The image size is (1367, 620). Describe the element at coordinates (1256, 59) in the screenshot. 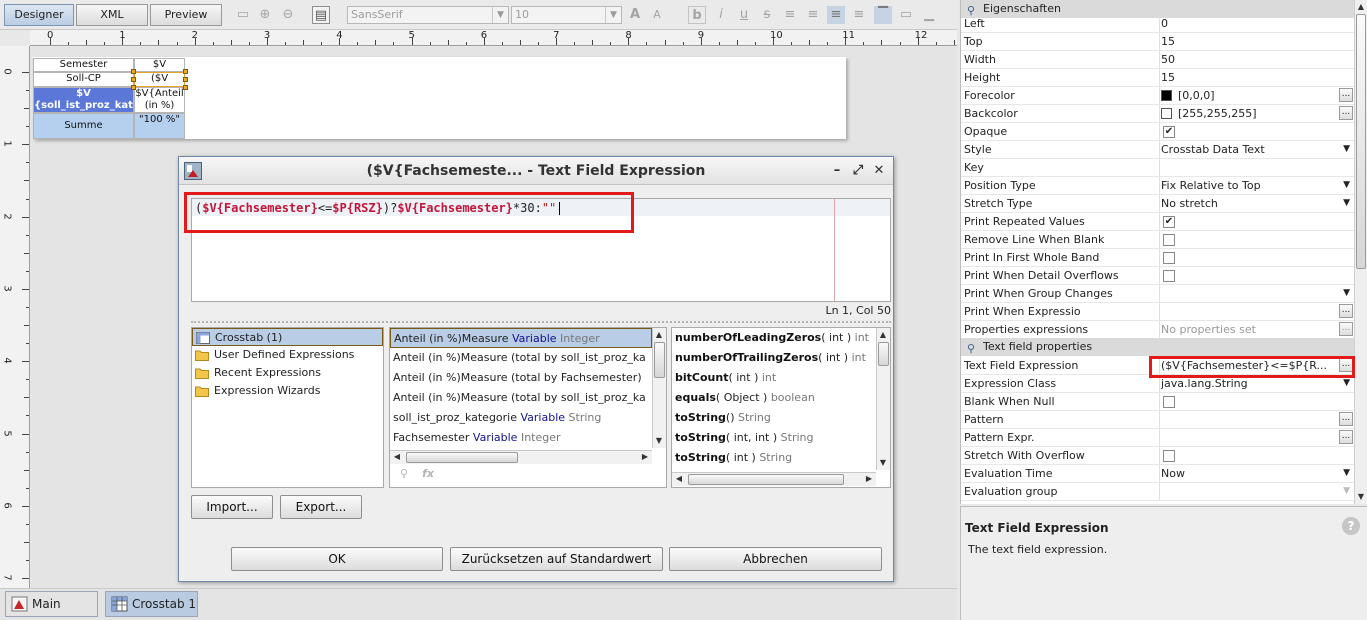

I see `property-value: 50` at that location.